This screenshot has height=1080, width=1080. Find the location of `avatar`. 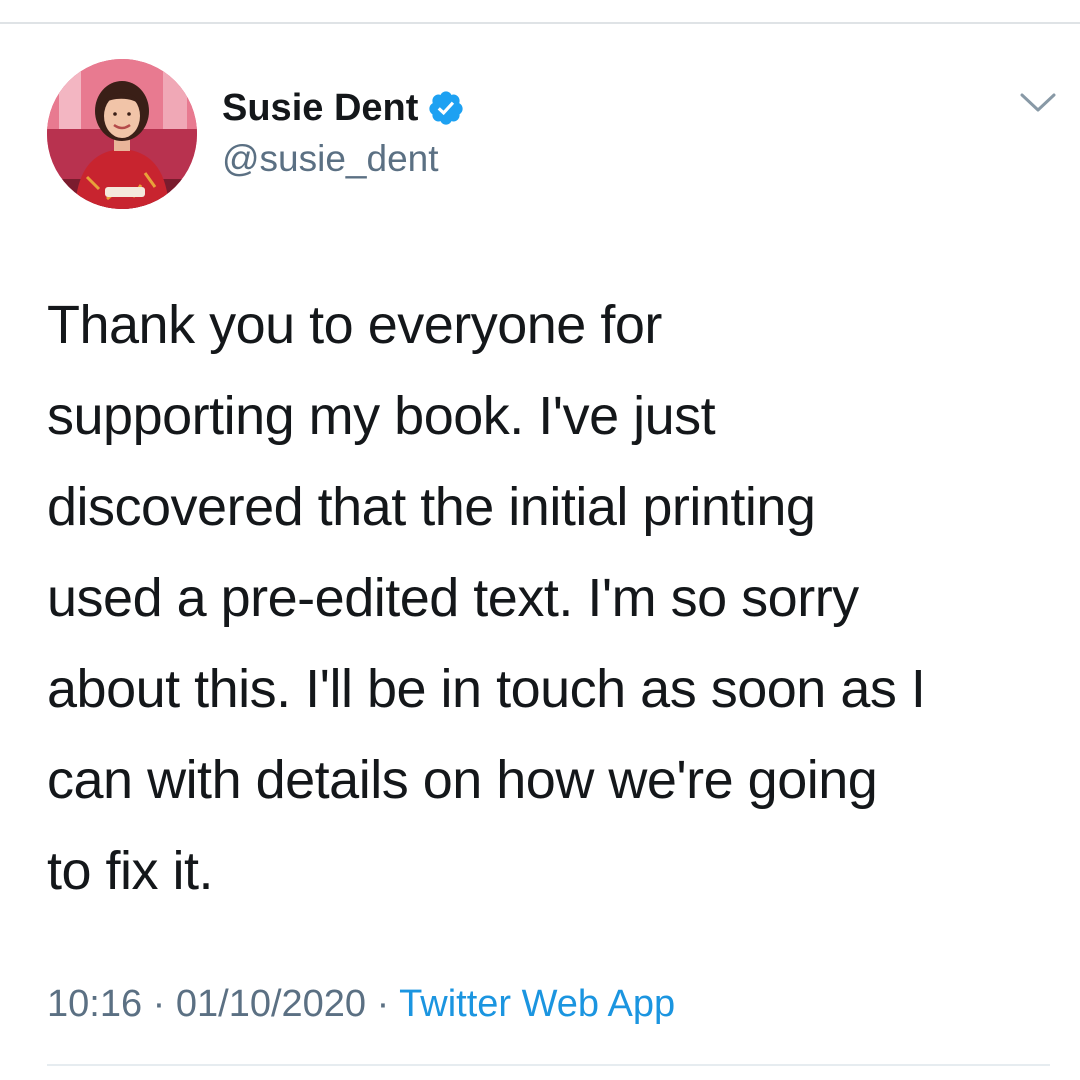

avatar is located at coordinates (122, 134).